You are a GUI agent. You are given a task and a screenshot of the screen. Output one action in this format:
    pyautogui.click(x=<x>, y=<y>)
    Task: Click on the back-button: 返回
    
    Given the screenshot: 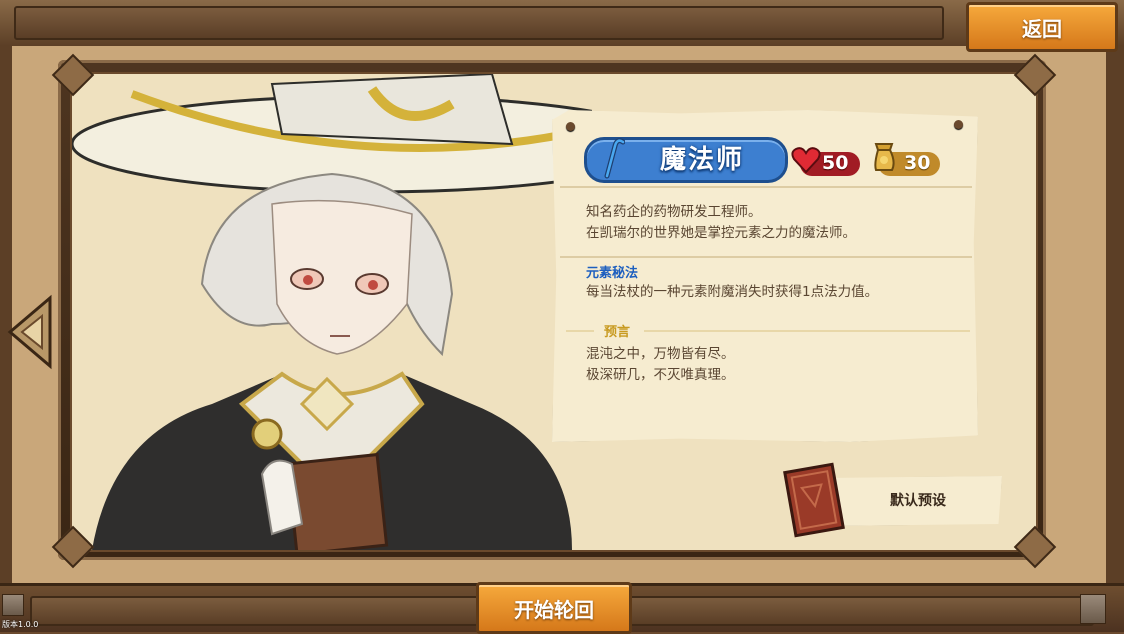 What is the action you would take?
    pyautogui.click(x=1042, y=27)
    